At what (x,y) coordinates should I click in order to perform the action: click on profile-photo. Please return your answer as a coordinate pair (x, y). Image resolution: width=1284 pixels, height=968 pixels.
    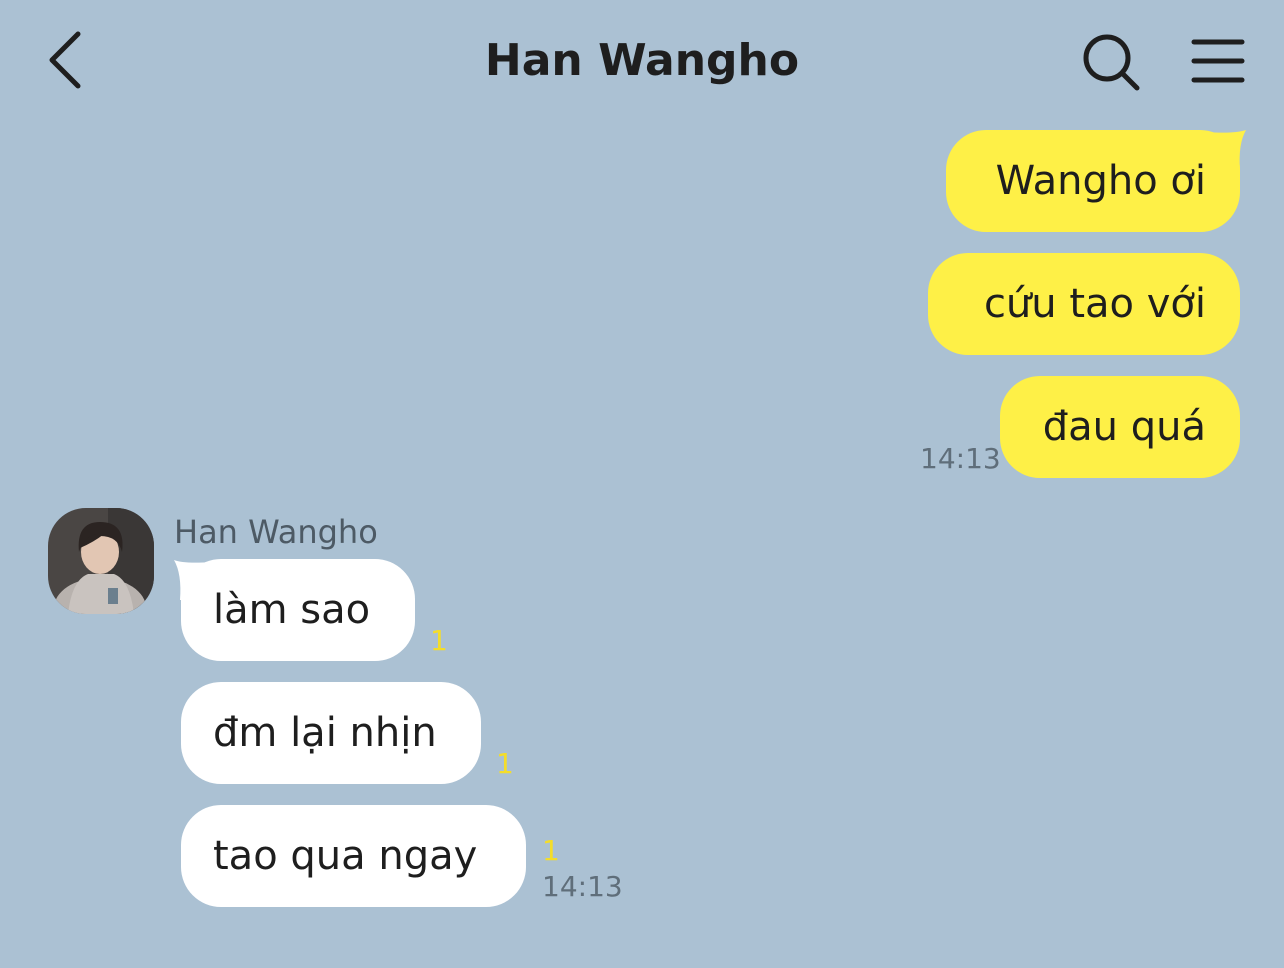
    Looking at the image, I should click on (101, 561).